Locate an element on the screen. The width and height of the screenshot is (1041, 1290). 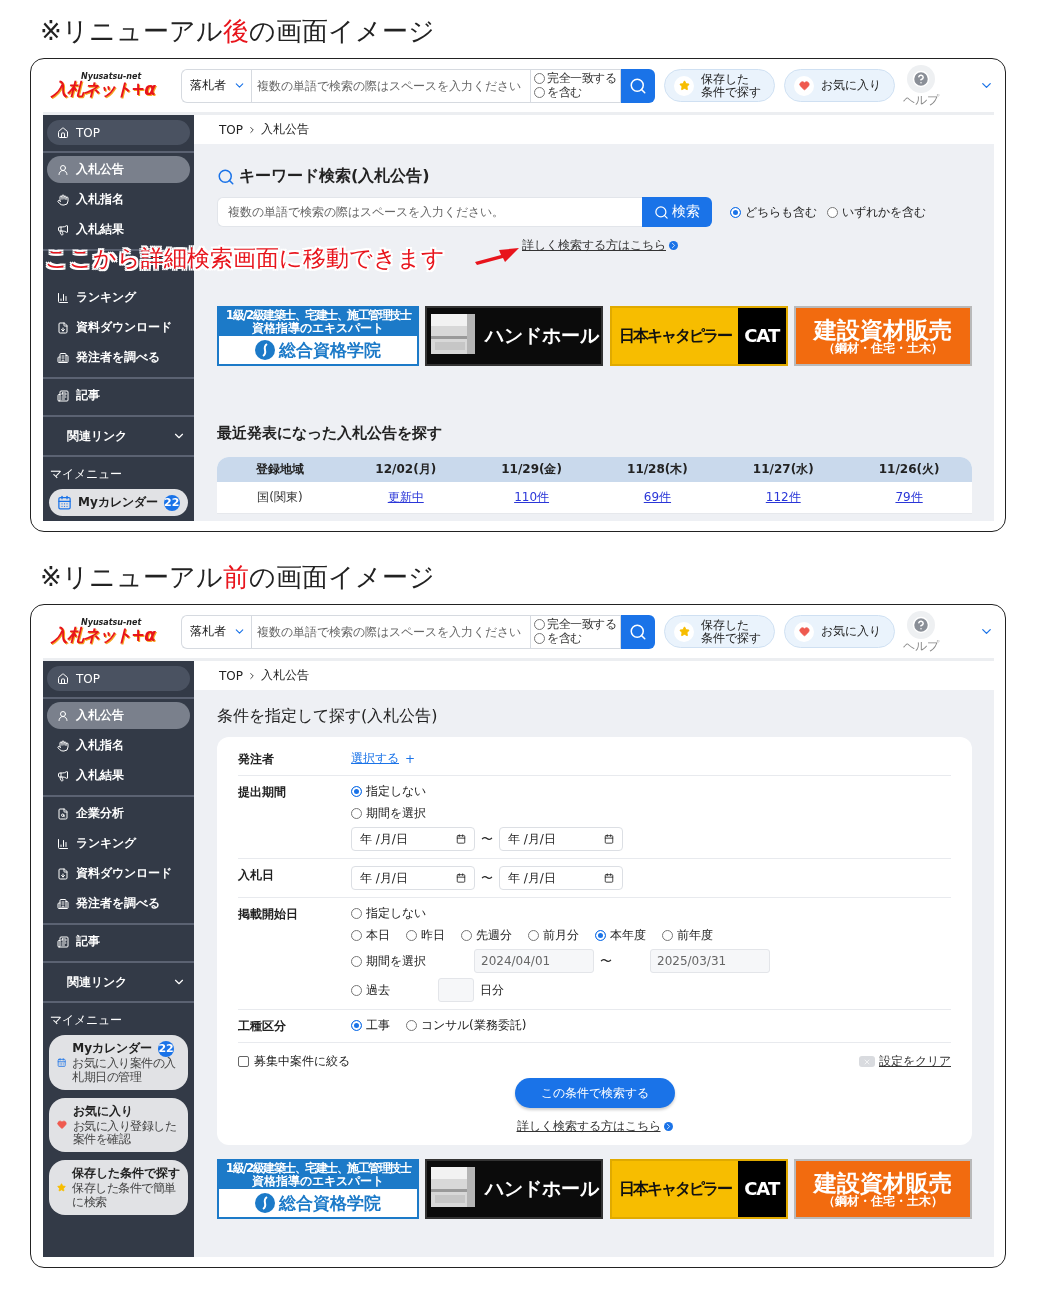
select-link: 選択する is located at coordinates (375, 758).